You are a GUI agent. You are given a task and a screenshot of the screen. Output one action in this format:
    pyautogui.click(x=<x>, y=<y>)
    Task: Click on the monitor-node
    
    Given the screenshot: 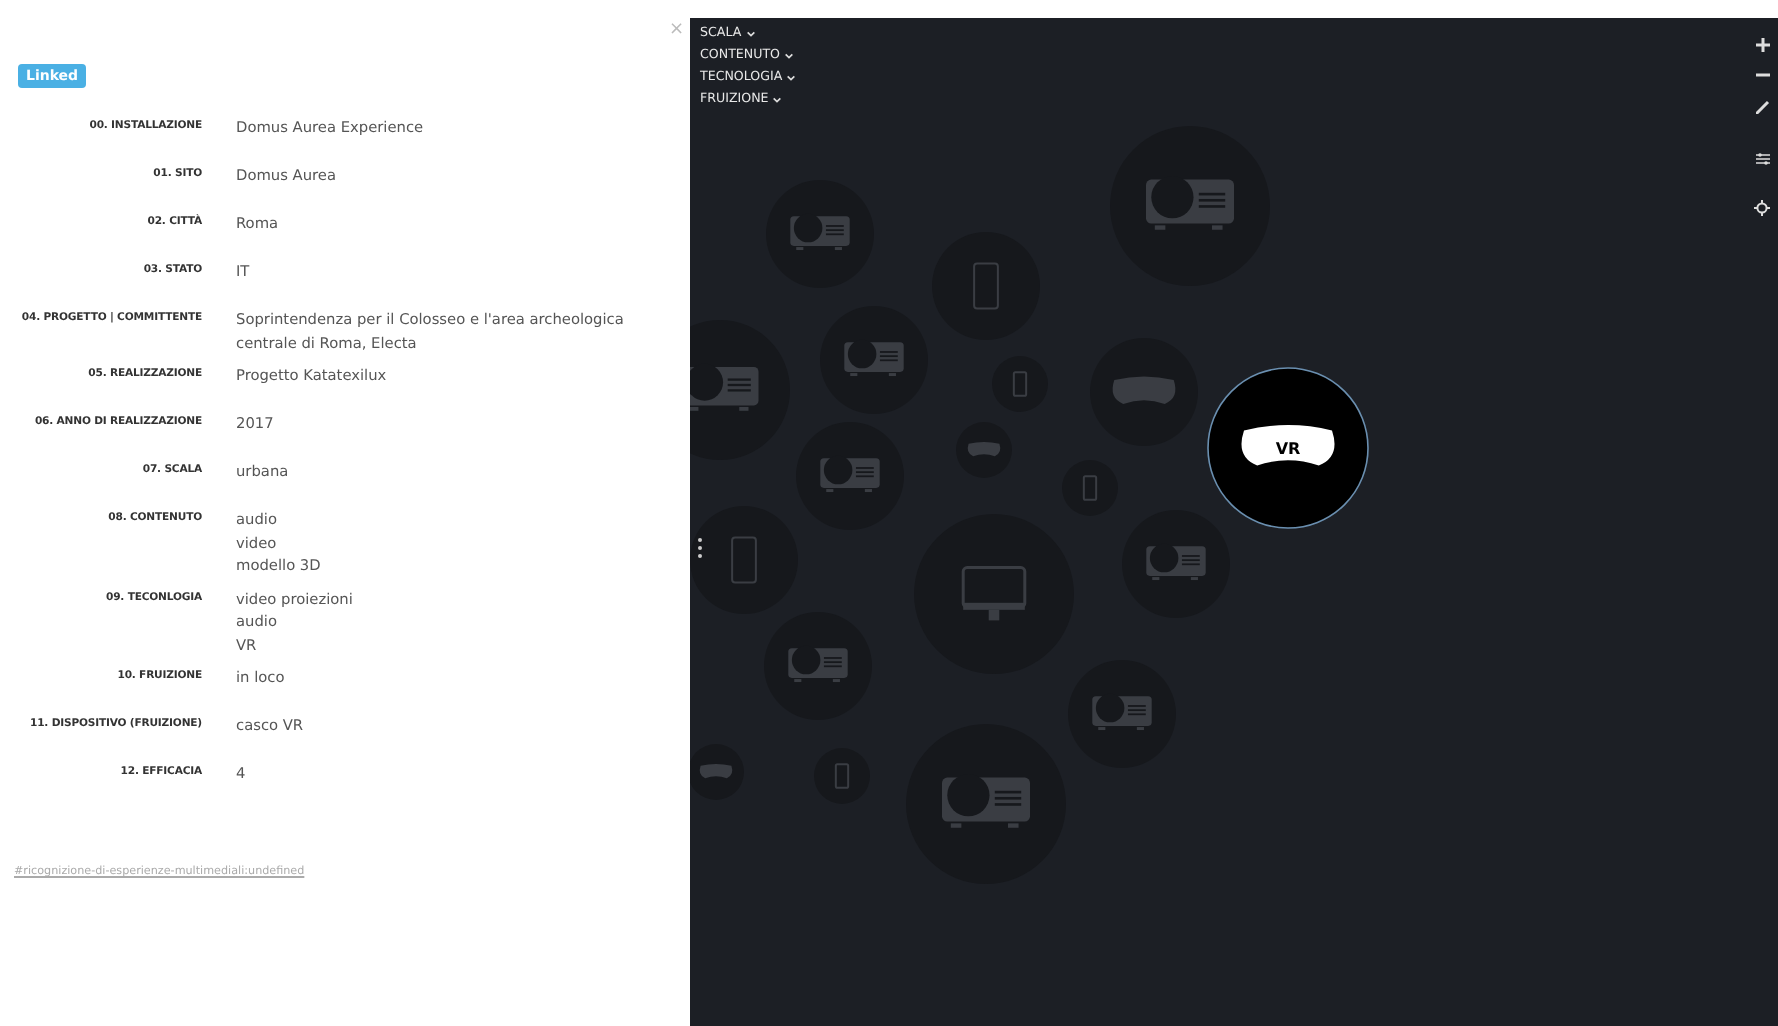 What is the action you would take?
    pyautogui.click(x=994, y=594)
    